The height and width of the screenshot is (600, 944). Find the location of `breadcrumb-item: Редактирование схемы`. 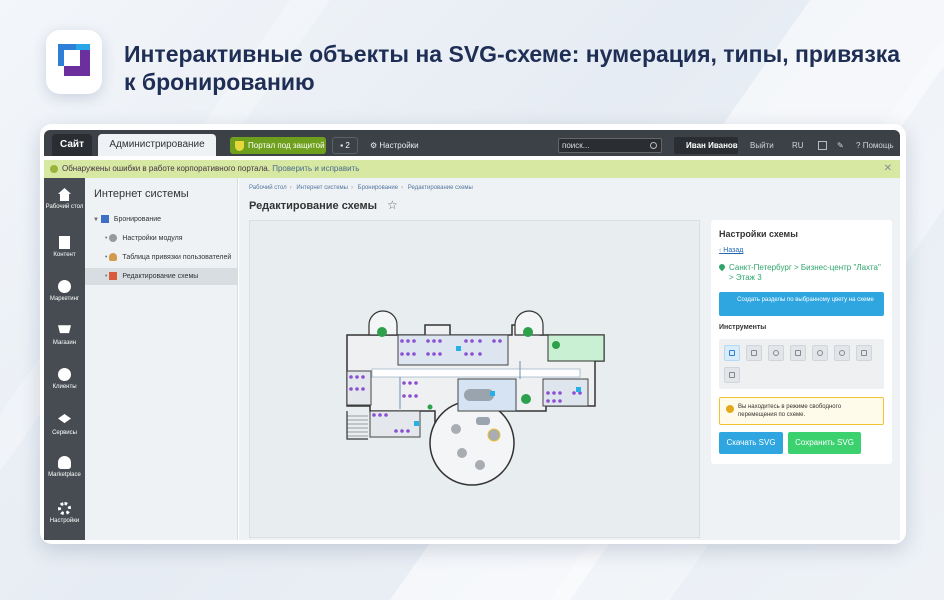

breadcrumb-item: Редактирование схемы is located at coordinates (440, 188).